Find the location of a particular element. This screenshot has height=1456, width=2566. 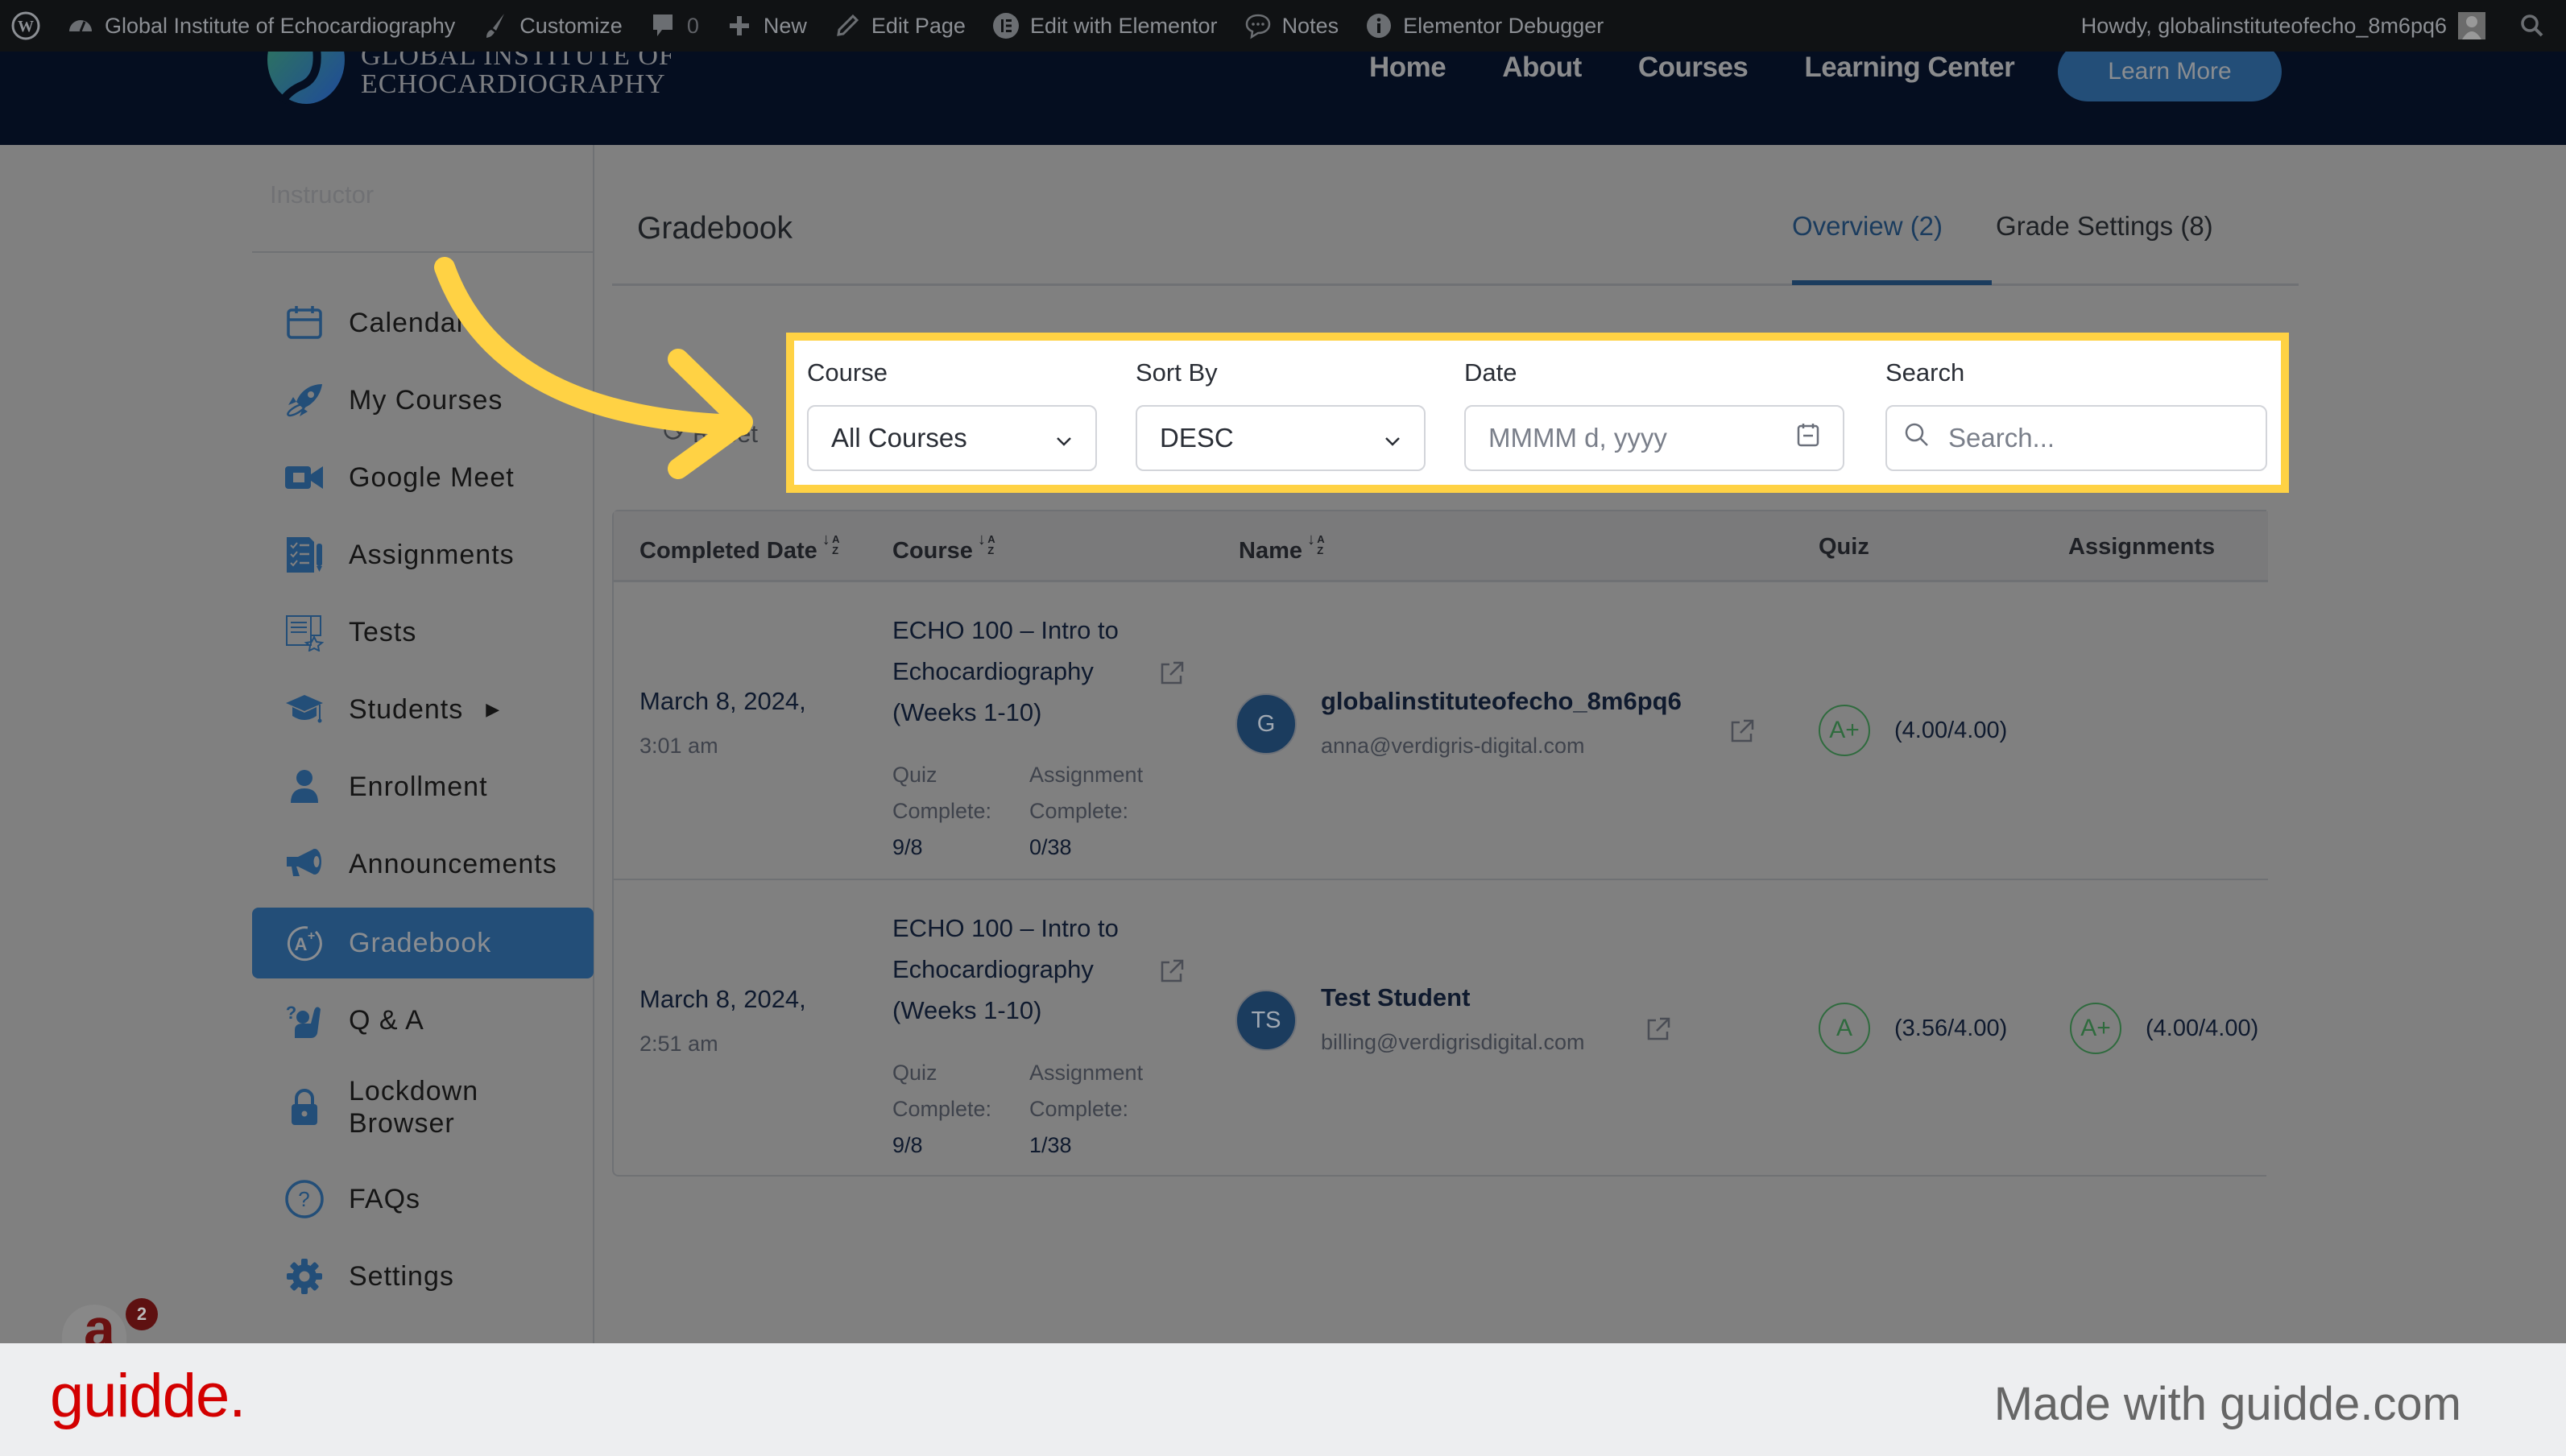

sidebar-label: Settings is located at coordinates (401, 1276).